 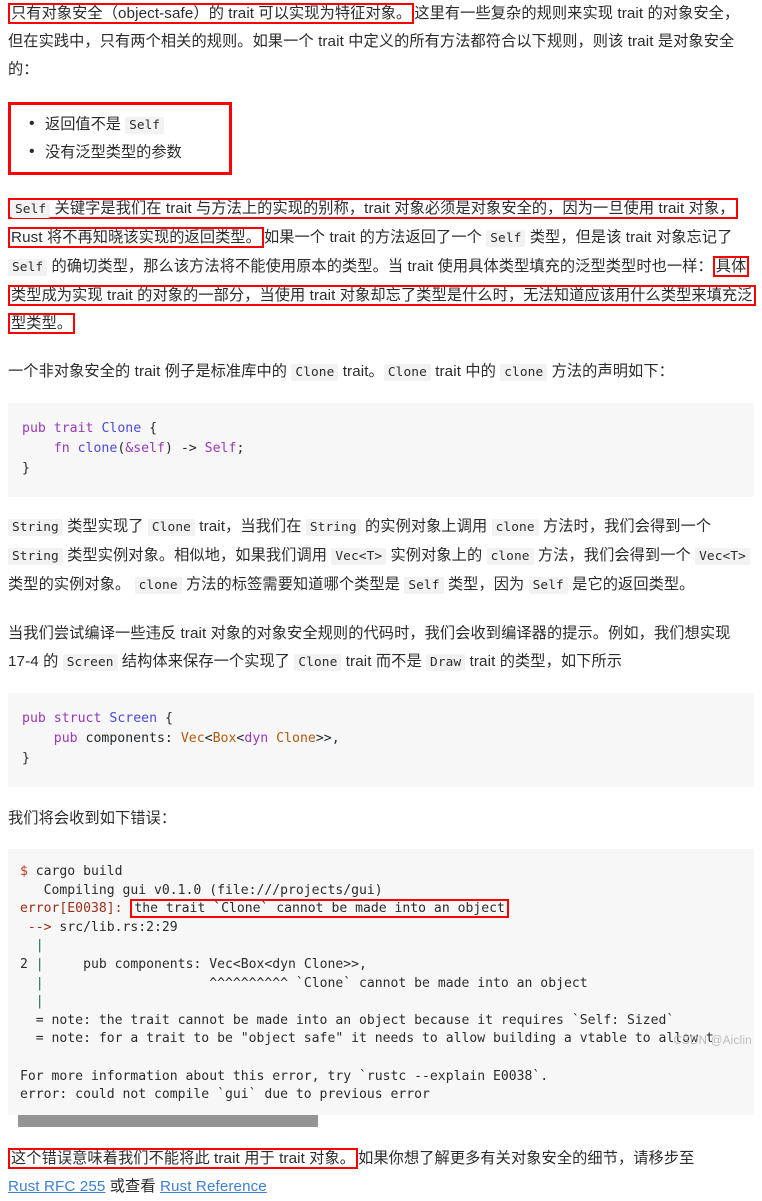 I want to click on code-line: fn clone(&self) -> Self;, so click(x=133, y=448).